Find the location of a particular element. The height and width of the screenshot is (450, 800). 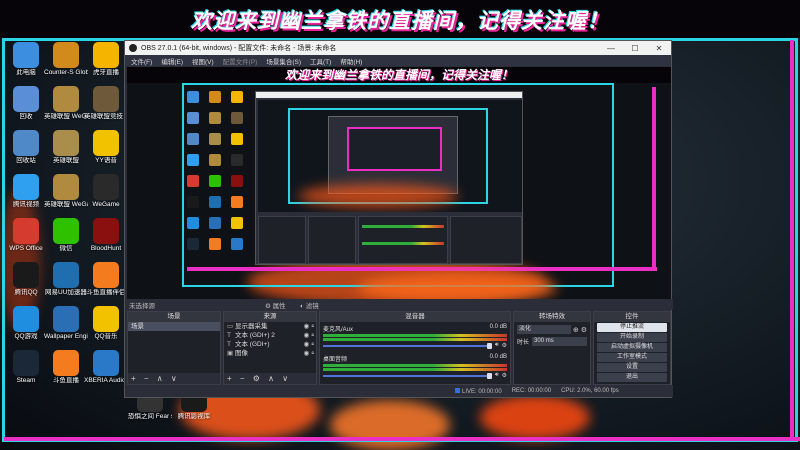

desktop-shortcut-label: 腾讯视频 is located at coordinates (26, 204).